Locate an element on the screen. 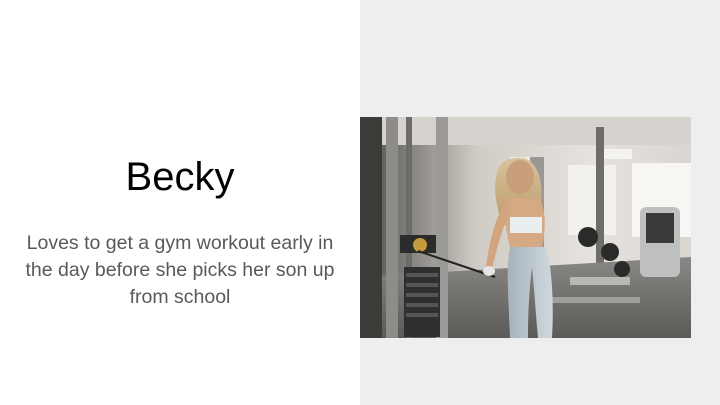  slide-title: Becky is located at coordinates (180, 177).